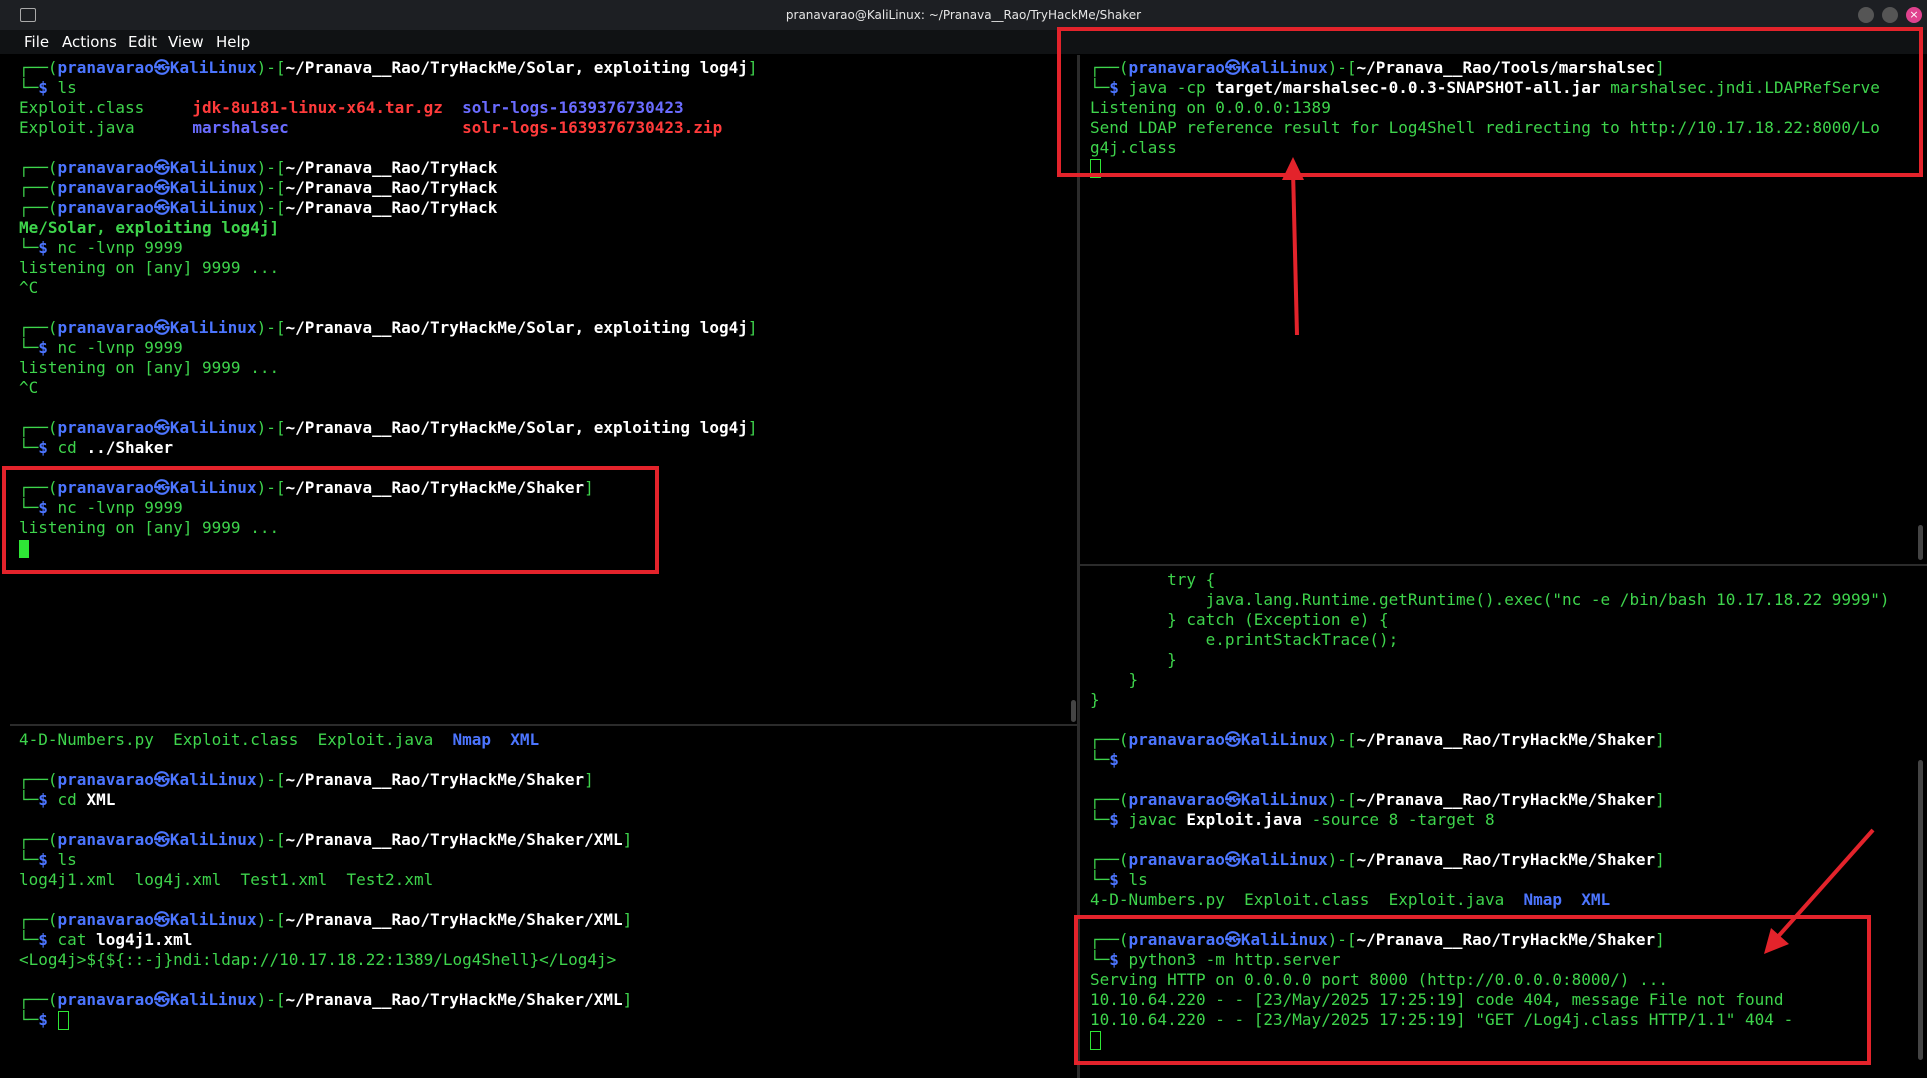  I want to click on arrow-up-head, so click(1293, 168).